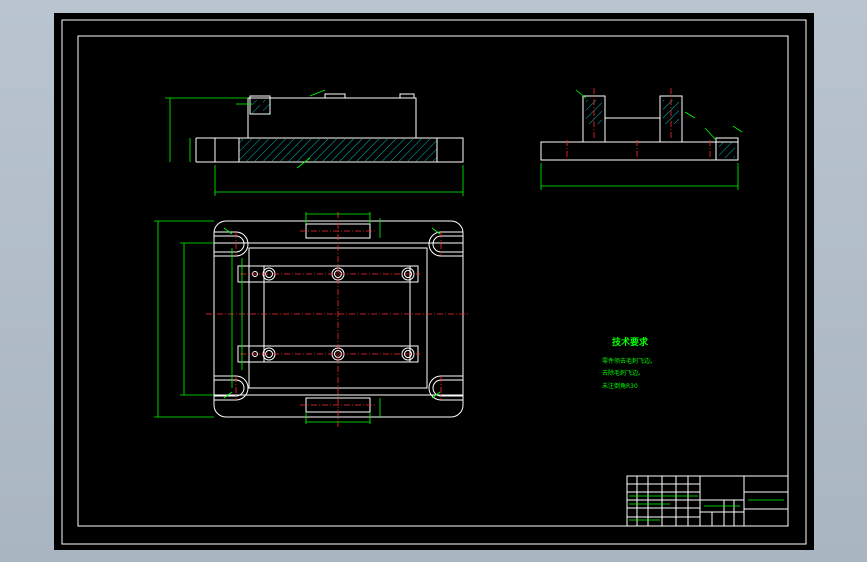 This screenshot has width=867, height=562. What do you see at coordinates (620, 386) in the screenshot?
I see `tech-req-line-3: 未注倒角R30` at bounding box center [620, 386].